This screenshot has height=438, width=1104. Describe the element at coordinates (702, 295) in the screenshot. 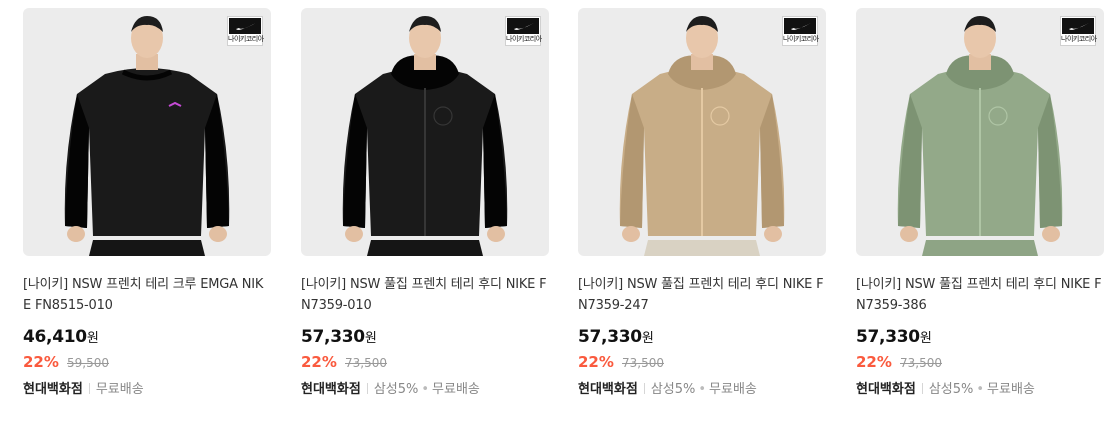

I see `product-title: [나이키] NSW 풀집 프렌치 테리 후디 NIKE FN7359-247` at that location.